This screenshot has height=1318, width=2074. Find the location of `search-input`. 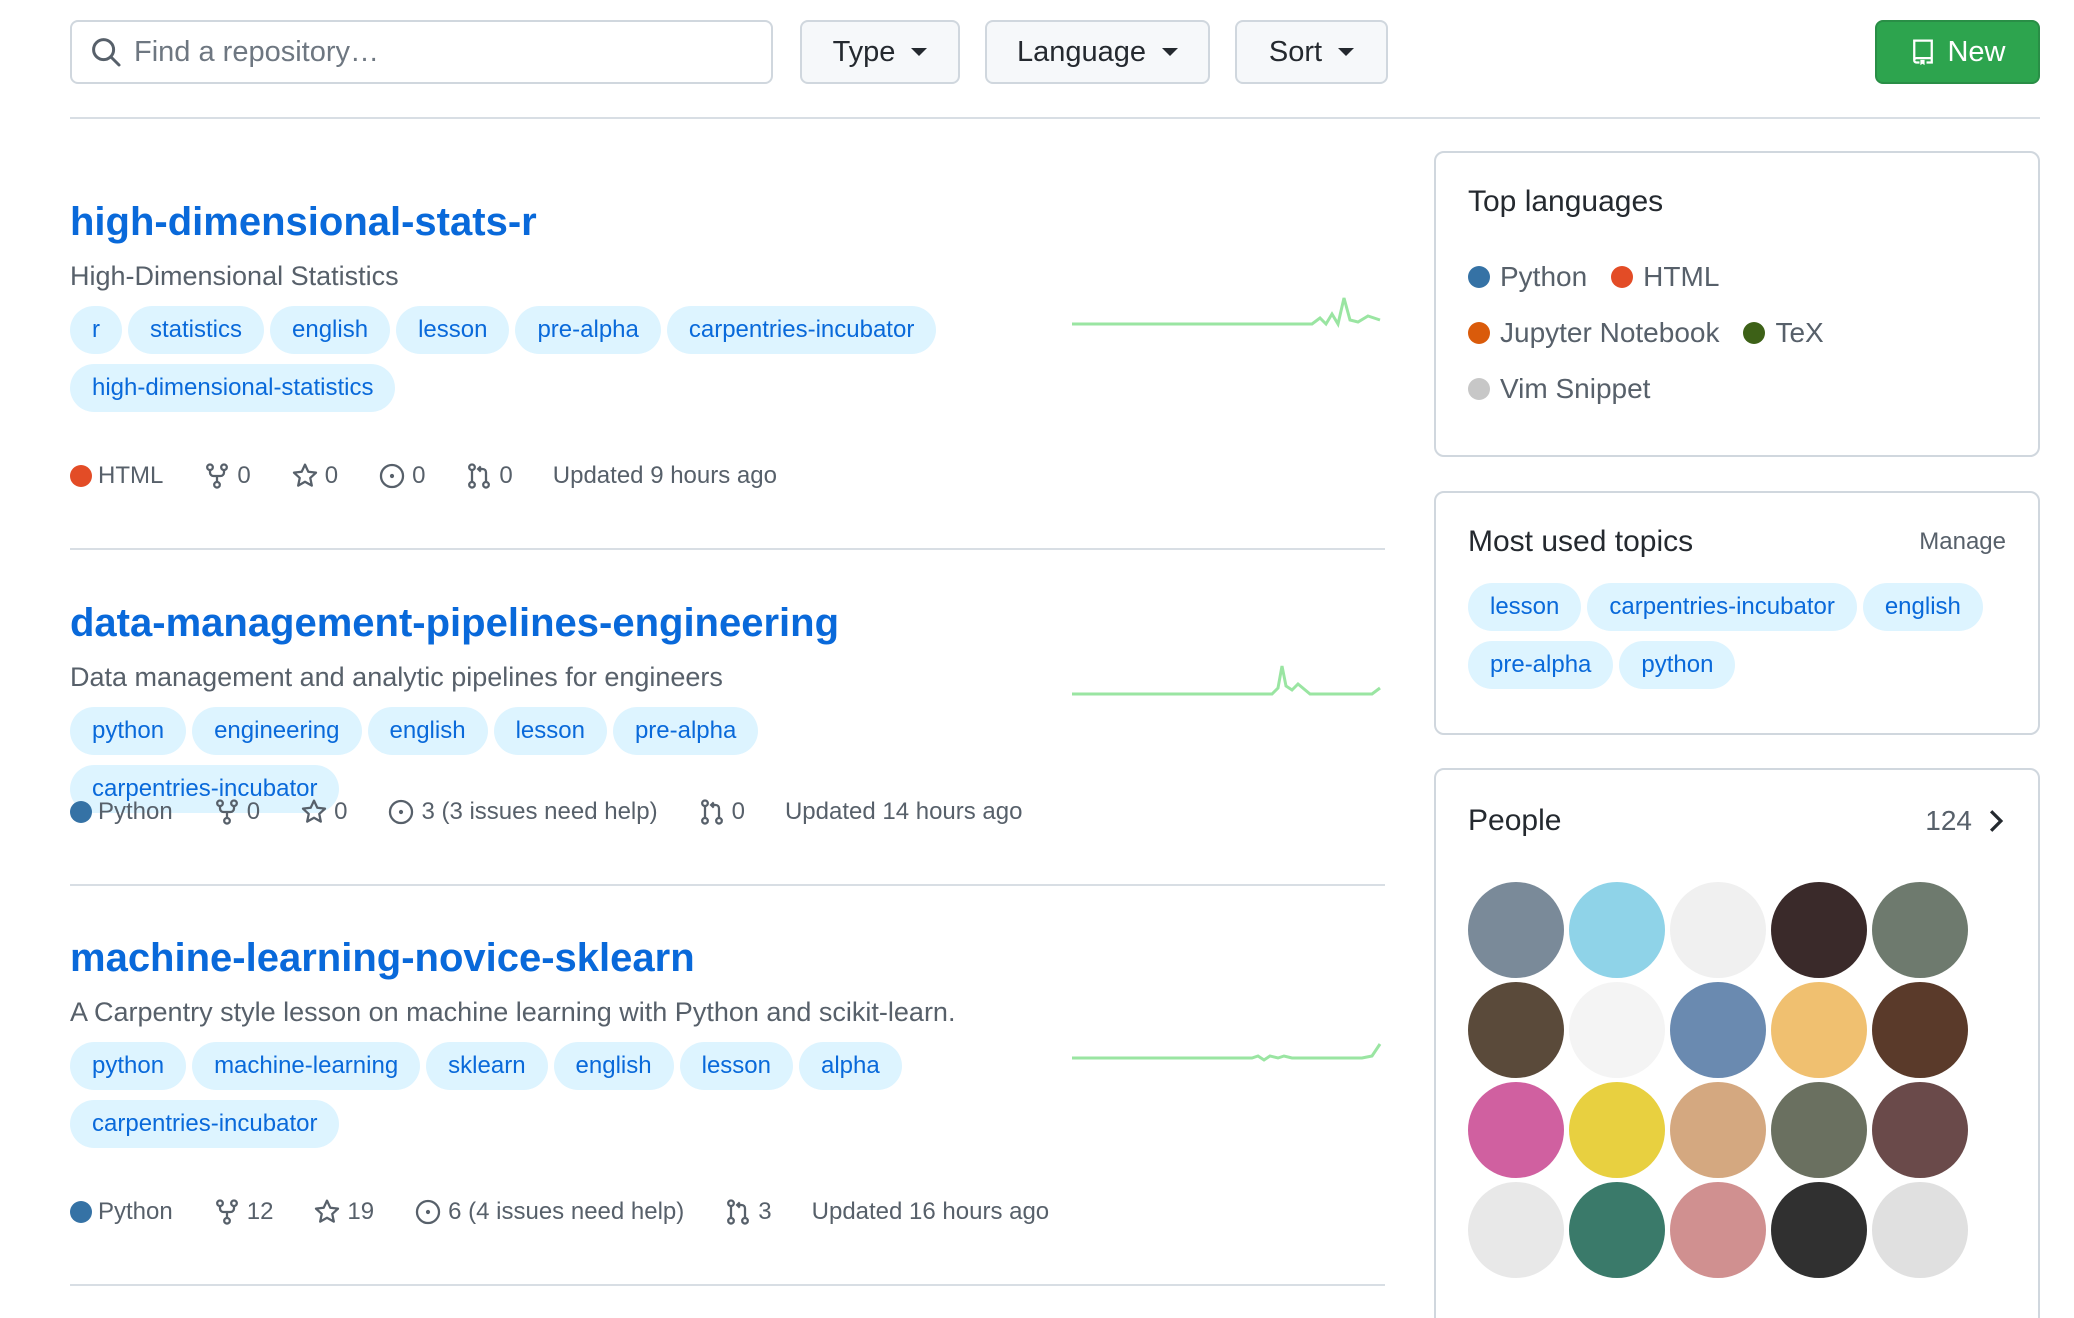

search-input is located at coordinates (434, 52).